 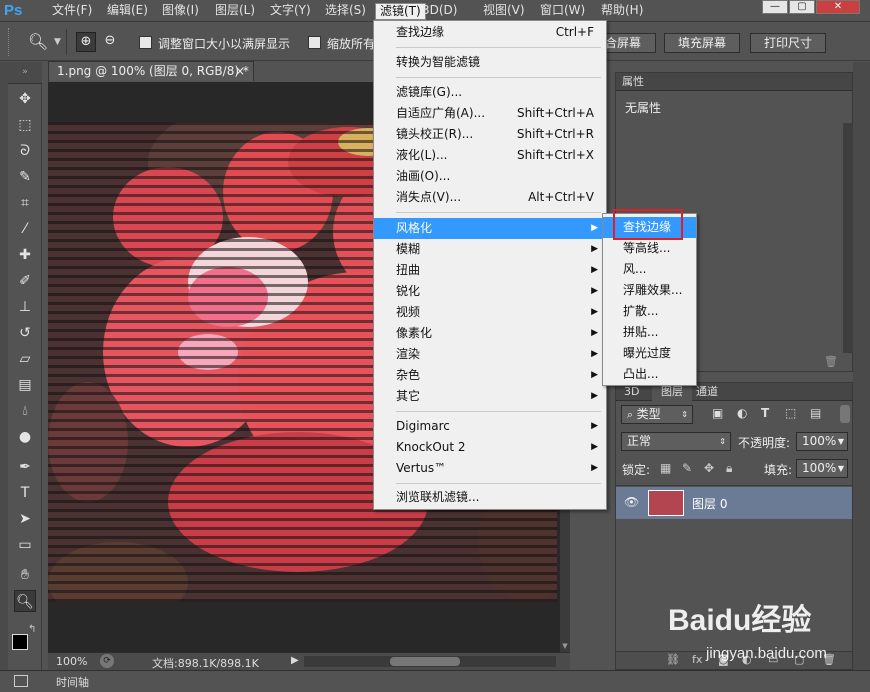 What do you see at coordinates (86, 42) in the screenshot?
I see `zoom-in-icon: ⊕` at bounding box center [86, 42].